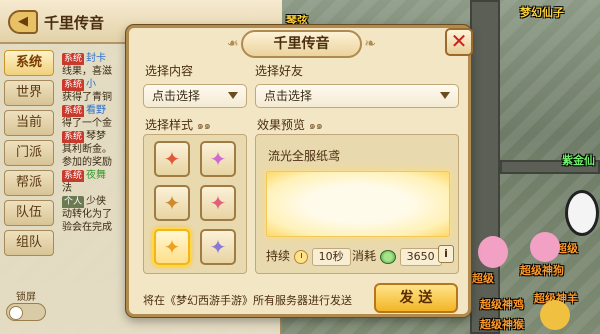  I want to click on lock-screen-label: 锁屏, so click(26, 297).